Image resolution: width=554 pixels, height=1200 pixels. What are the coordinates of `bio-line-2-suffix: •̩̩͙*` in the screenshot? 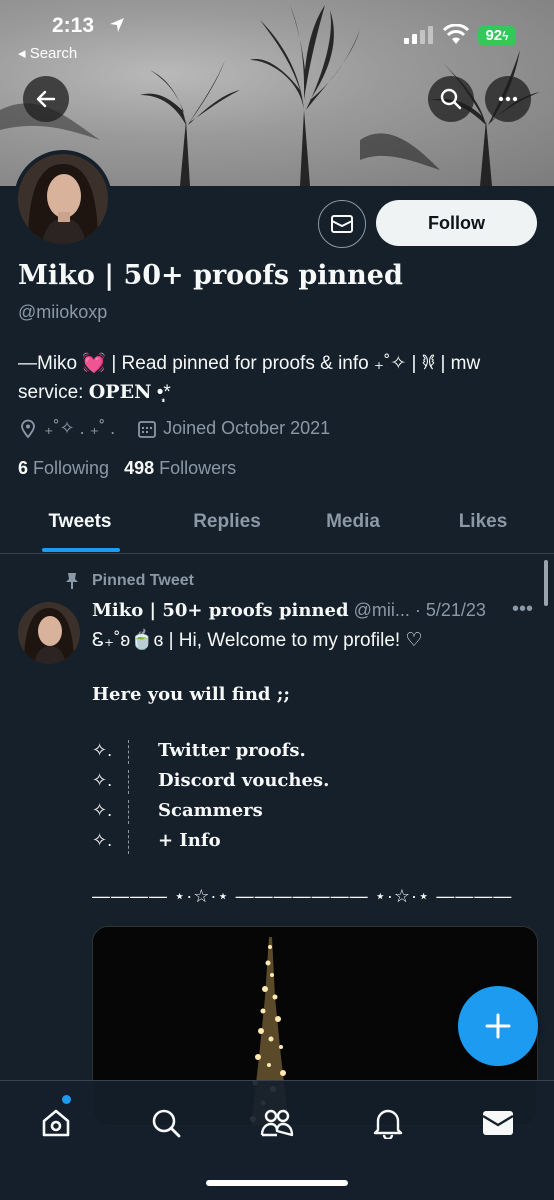 It's located at (161, 392).